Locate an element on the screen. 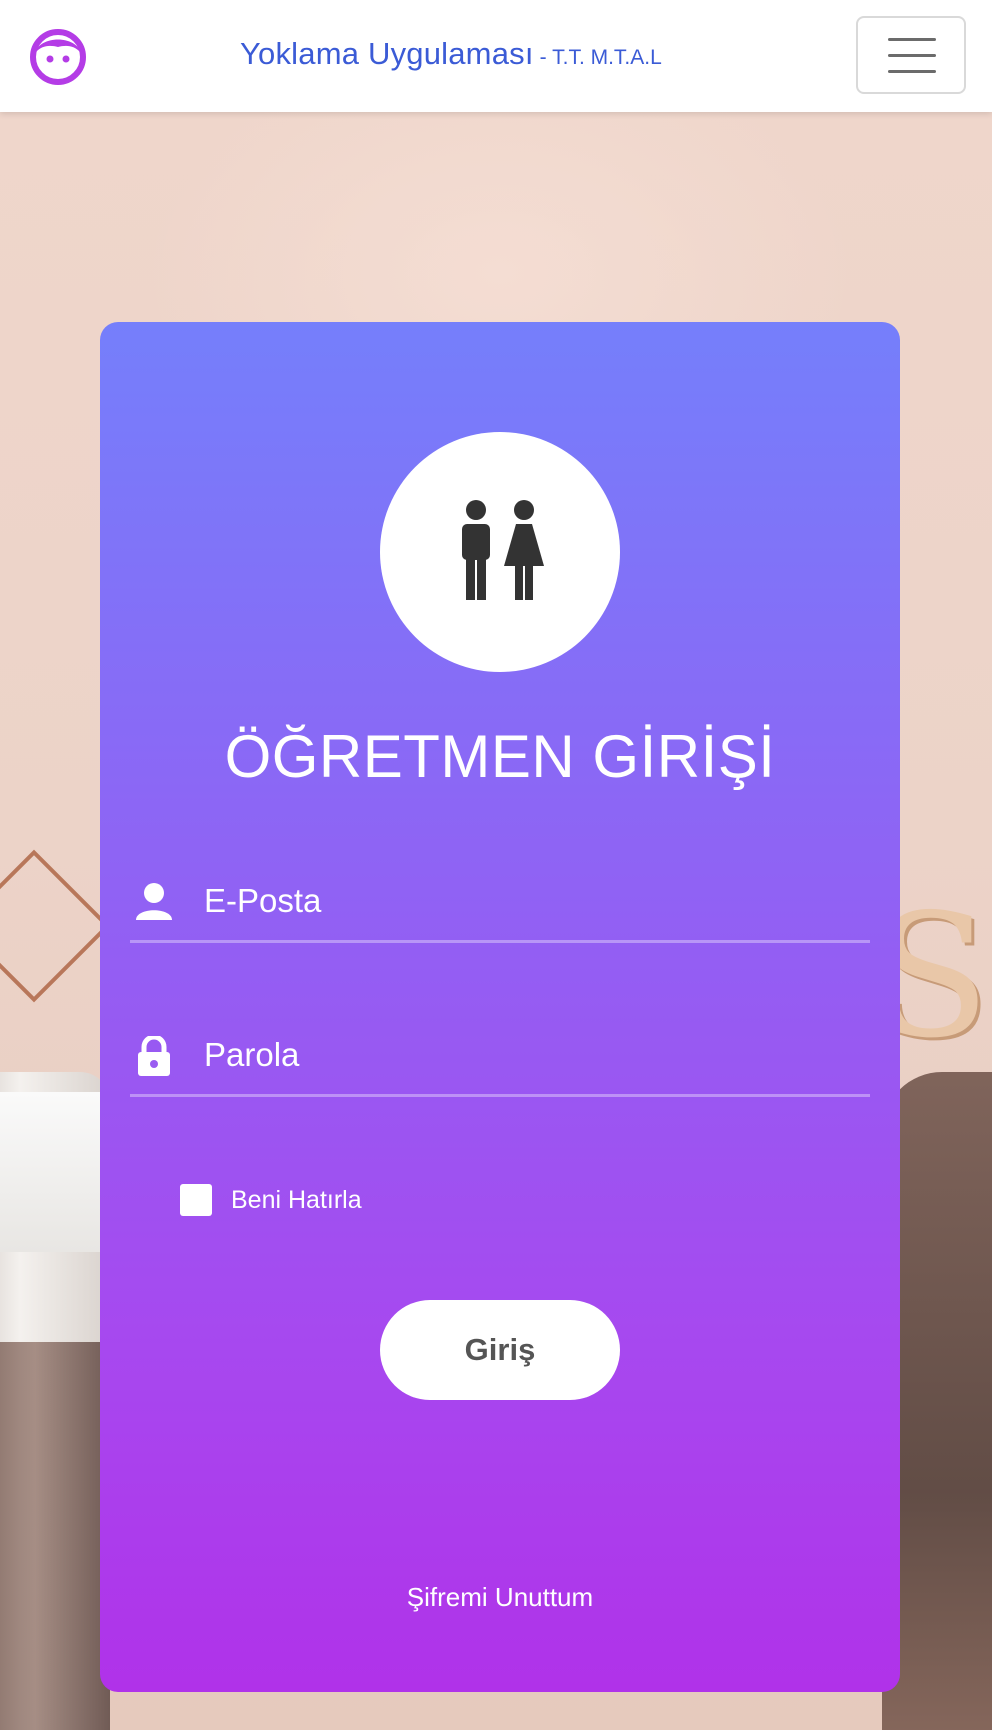  password-input is located at coordinates (524, 1055).